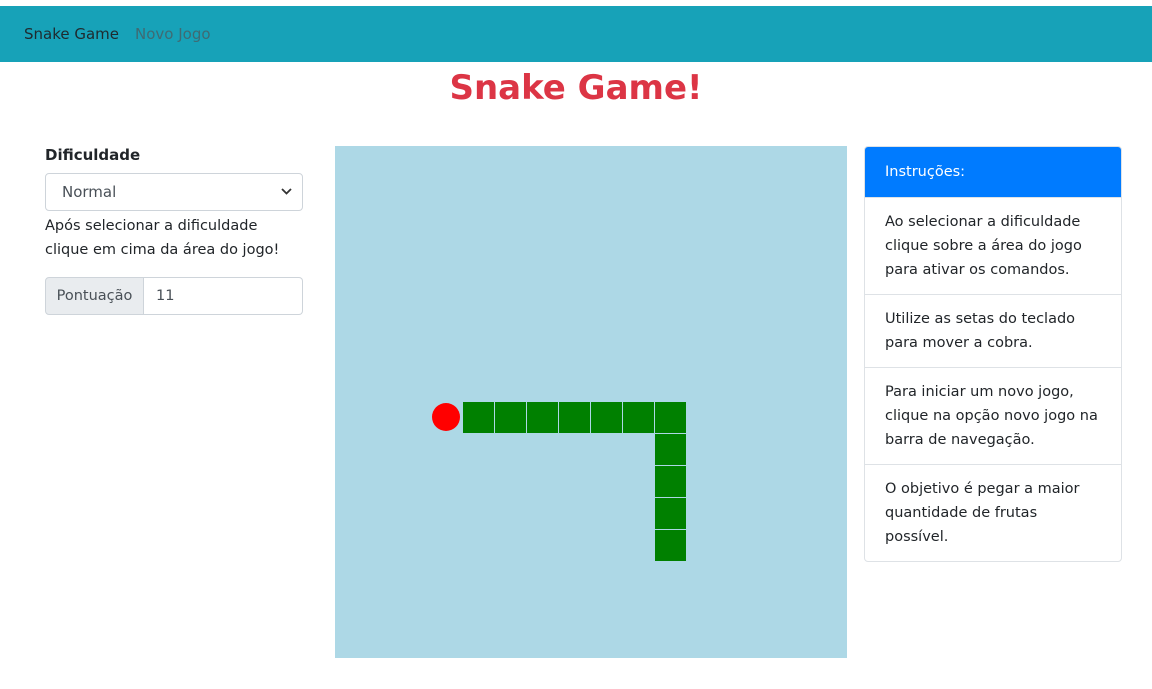 The image size is (1152, 689). I want to click on difficulty-selected-value: Normal, so click(89, 192).